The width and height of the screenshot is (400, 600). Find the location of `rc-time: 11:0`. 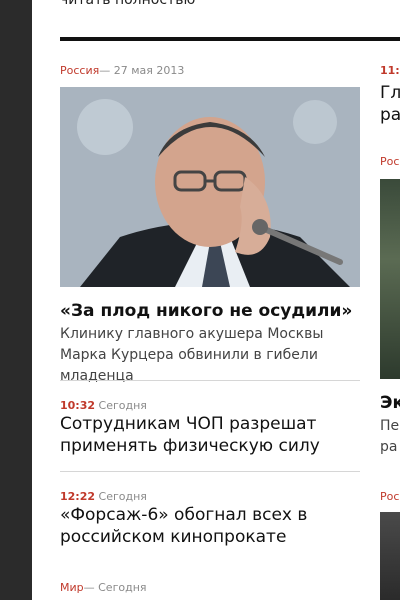

rc-time: 11:0 is located at coordinates (390, 70).